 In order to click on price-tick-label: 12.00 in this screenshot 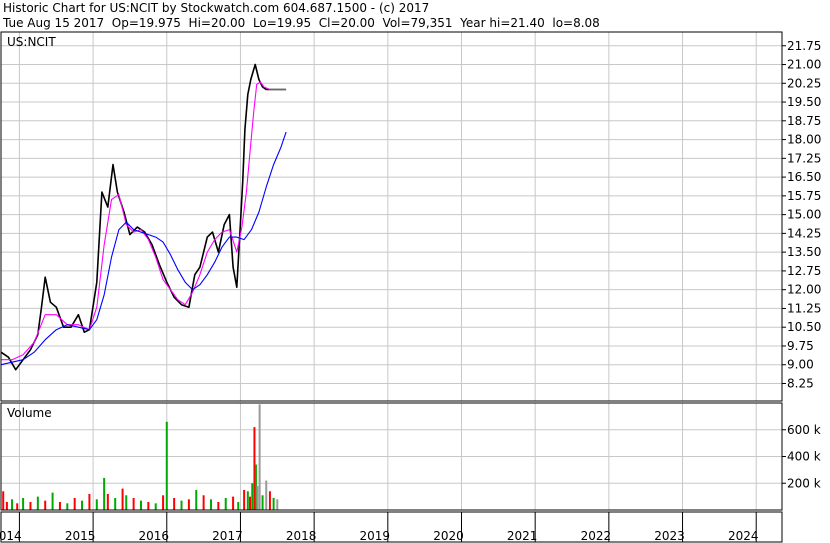, I will do `click(804, 290)`.